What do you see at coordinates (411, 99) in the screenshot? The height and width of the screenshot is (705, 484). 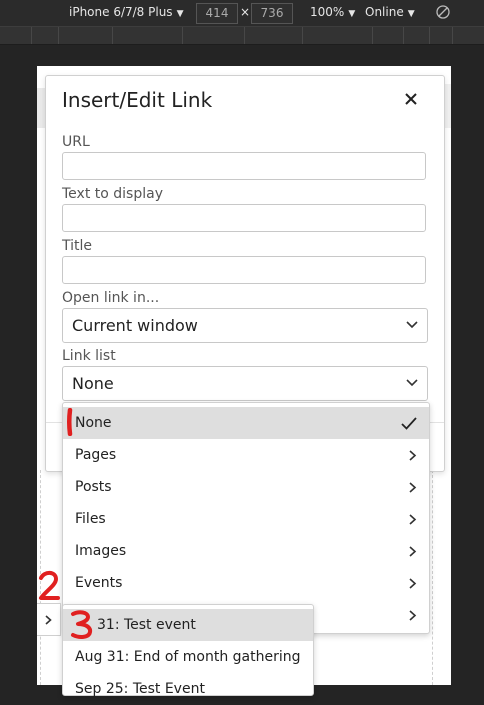 I see `close-icon` at bounding box center [411, 99].